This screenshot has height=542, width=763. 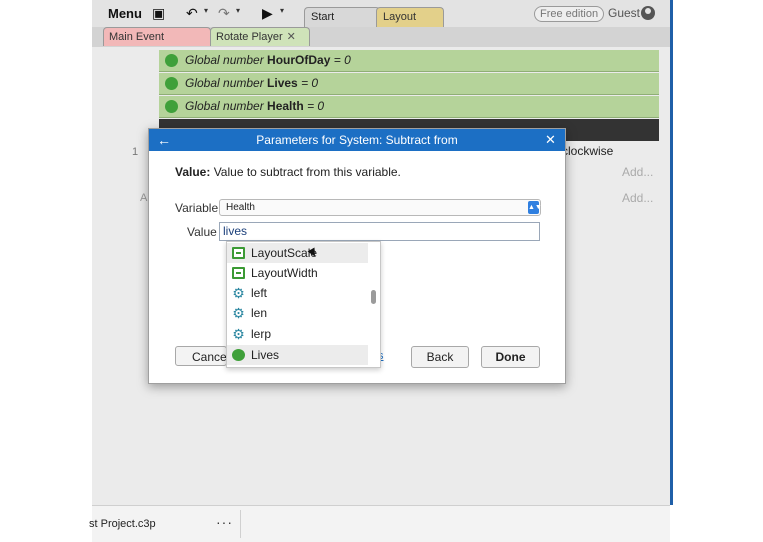 What do you see at coordinates (238, 10) in the screenshot?
I see `redo-dropdown-icon: ▾` at bounding box center [238, 10].